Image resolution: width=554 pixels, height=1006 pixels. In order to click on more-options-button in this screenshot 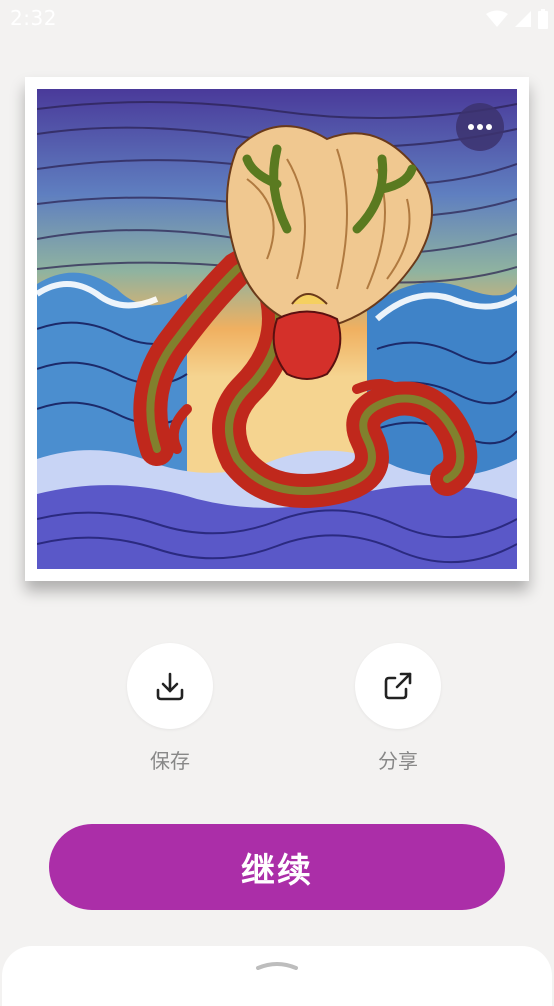, I will do `click(480, 127)`.